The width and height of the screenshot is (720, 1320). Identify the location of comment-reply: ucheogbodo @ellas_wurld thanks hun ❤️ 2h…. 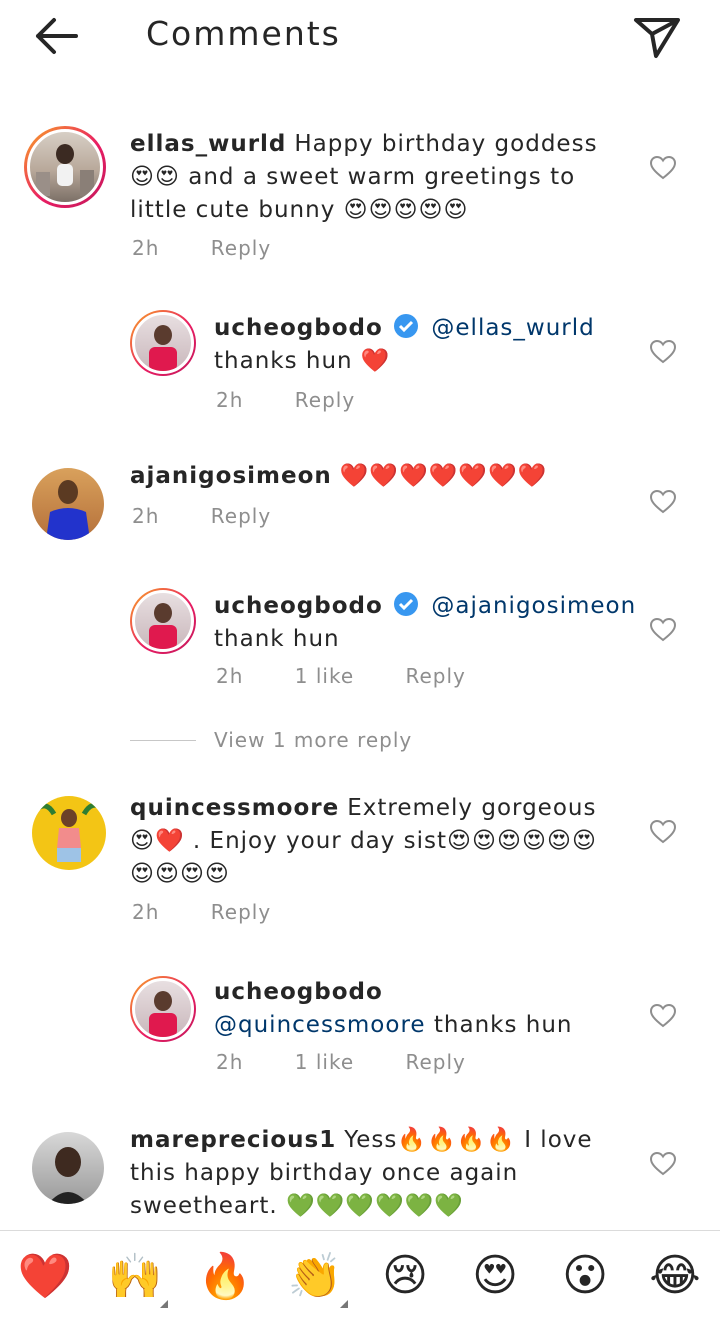
(360, 366).